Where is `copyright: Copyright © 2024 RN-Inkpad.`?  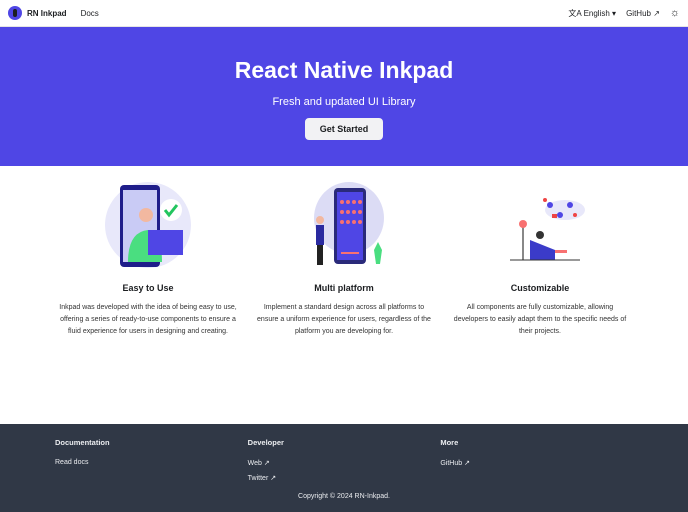 copyright: Copyright © 2024 RN-Inkpad. is located at coordinates (344, 496).